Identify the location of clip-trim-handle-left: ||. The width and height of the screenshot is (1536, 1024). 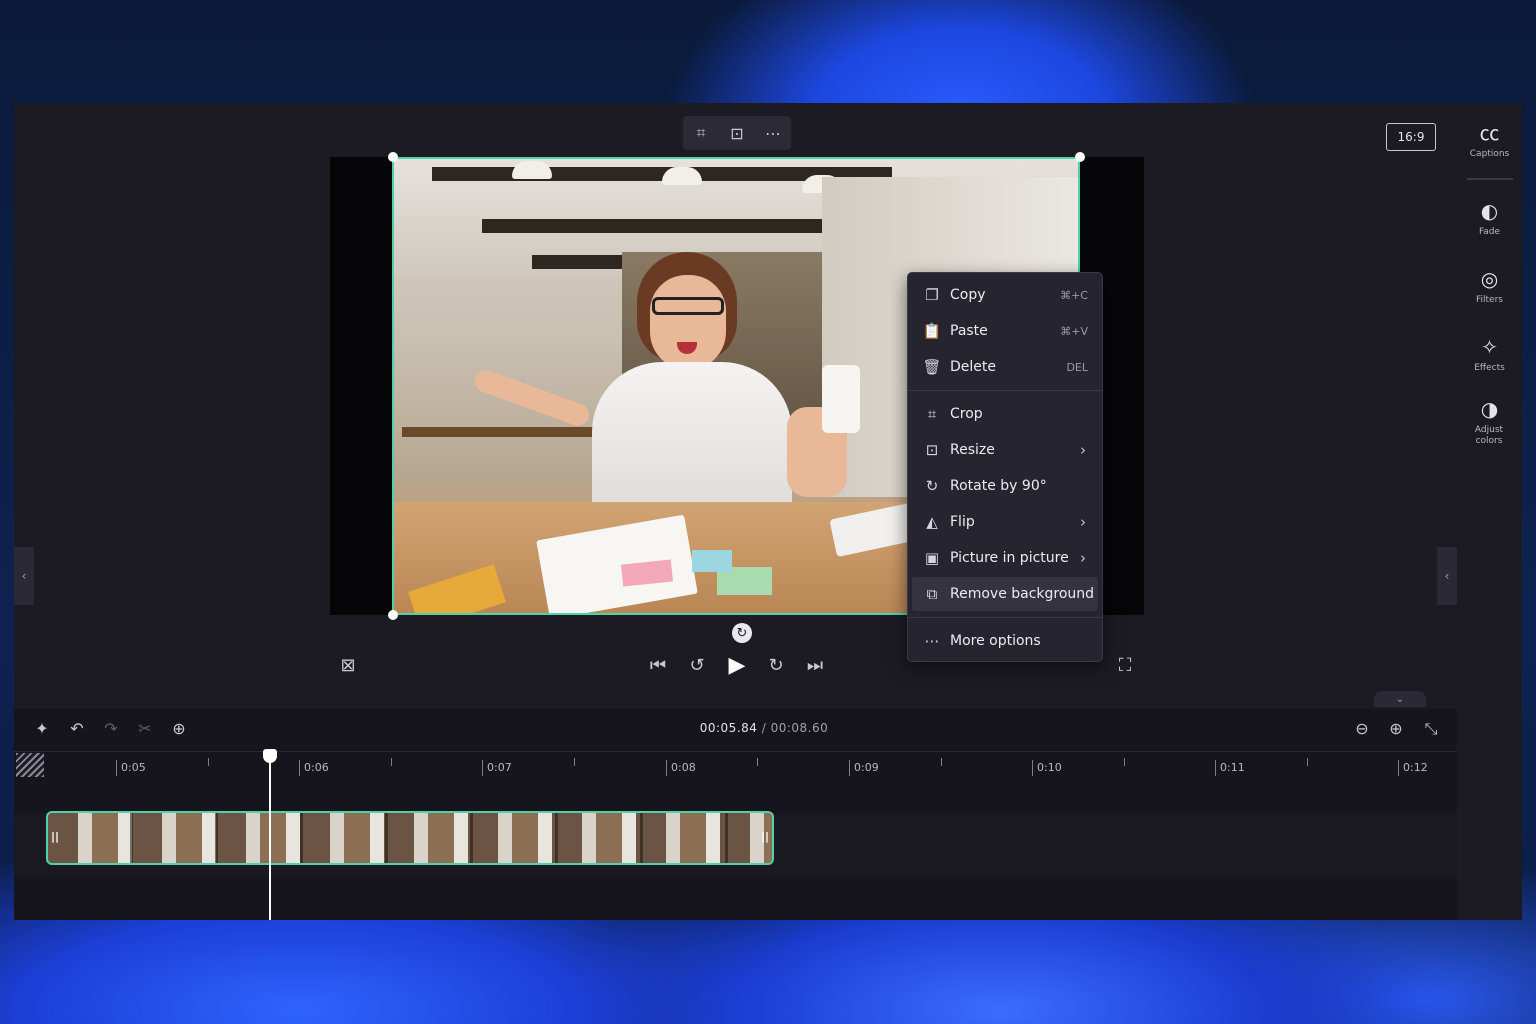
(55, 836).